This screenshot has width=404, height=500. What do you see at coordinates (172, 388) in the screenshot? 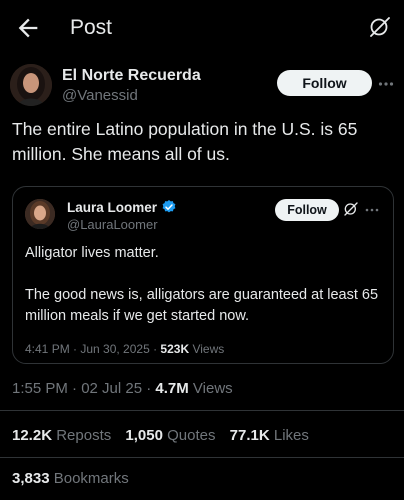
I see `post-views-count: 4.7M` at bounding box center [172, 388].